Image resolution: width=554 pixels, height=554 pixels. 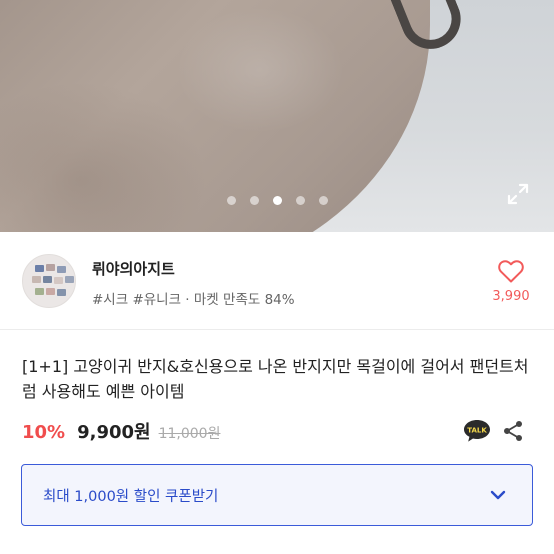 I want to click on coupon-label: 최대 1,000원 할인 쿠폰받기, so click(x=131, y=497).